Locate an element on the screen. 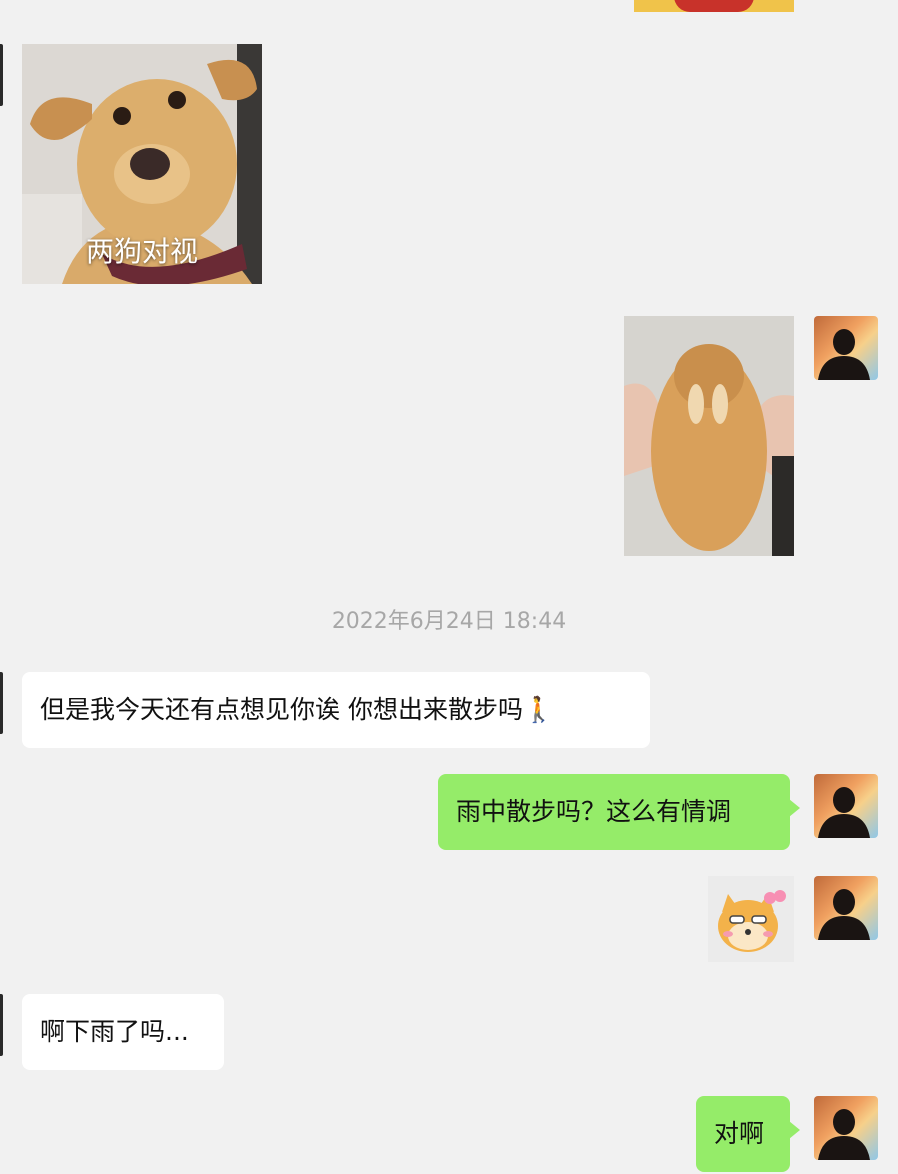 The image size is (898, 1174). rabbit-photo is located at coordinates (709, 436).